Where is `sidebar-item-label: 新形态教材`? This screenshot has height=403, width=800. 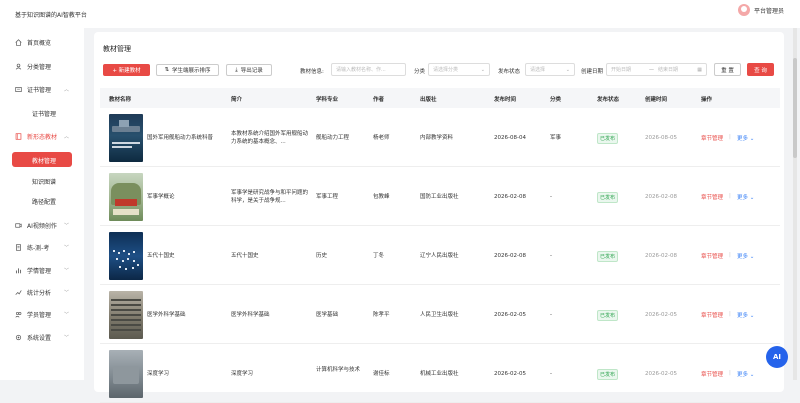
sidebar-item-label: 新形态教材 is located at coordinates (42, 137).